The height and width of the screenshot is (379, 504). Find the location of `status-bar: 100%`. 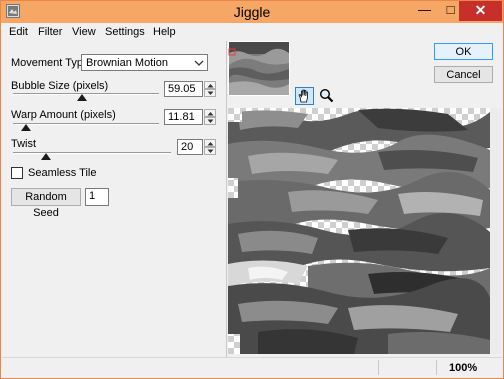

status-bar: 100% is located at coordinates (252, 367).